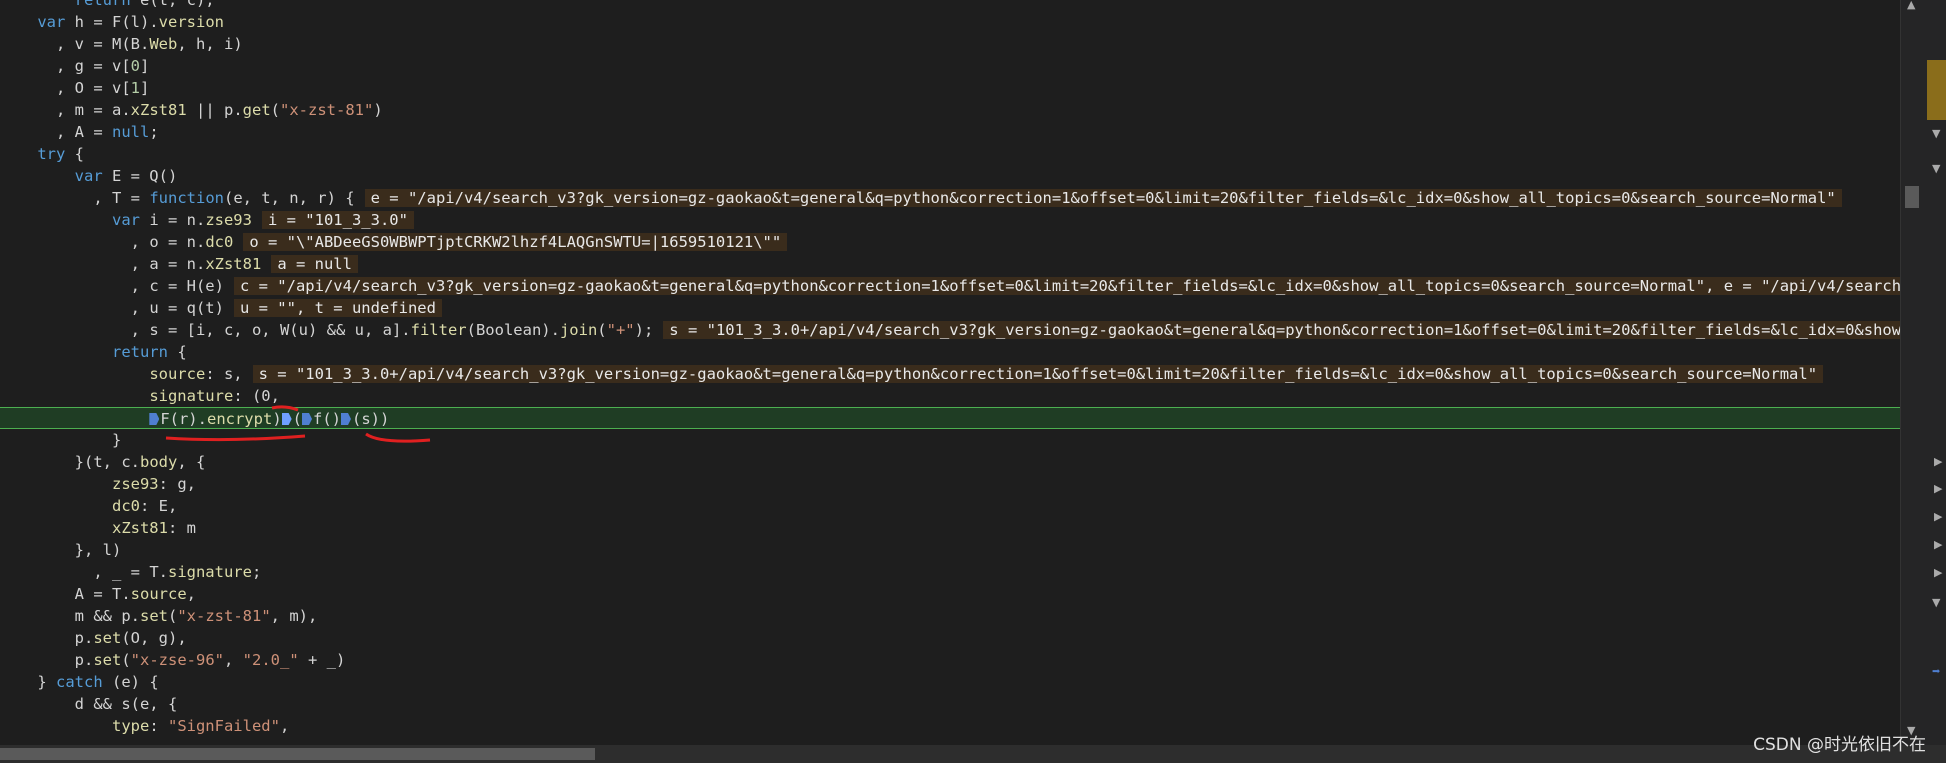  Describe the element at coordinates (950, 484) in the screenshot. I see `code-line: zse93: g,` at that location.